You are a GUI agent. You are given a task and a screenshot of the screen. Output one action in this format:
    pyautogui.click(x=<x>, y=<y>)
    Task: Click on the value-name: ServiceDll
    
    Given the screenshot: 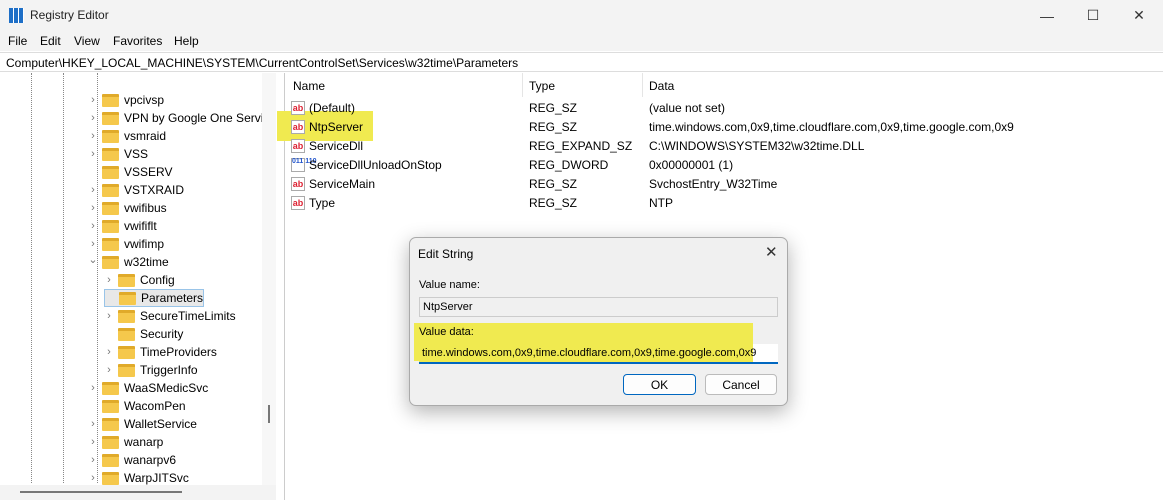 What is the action you would take?
    pyautogui.click(x=336, y=146)
    